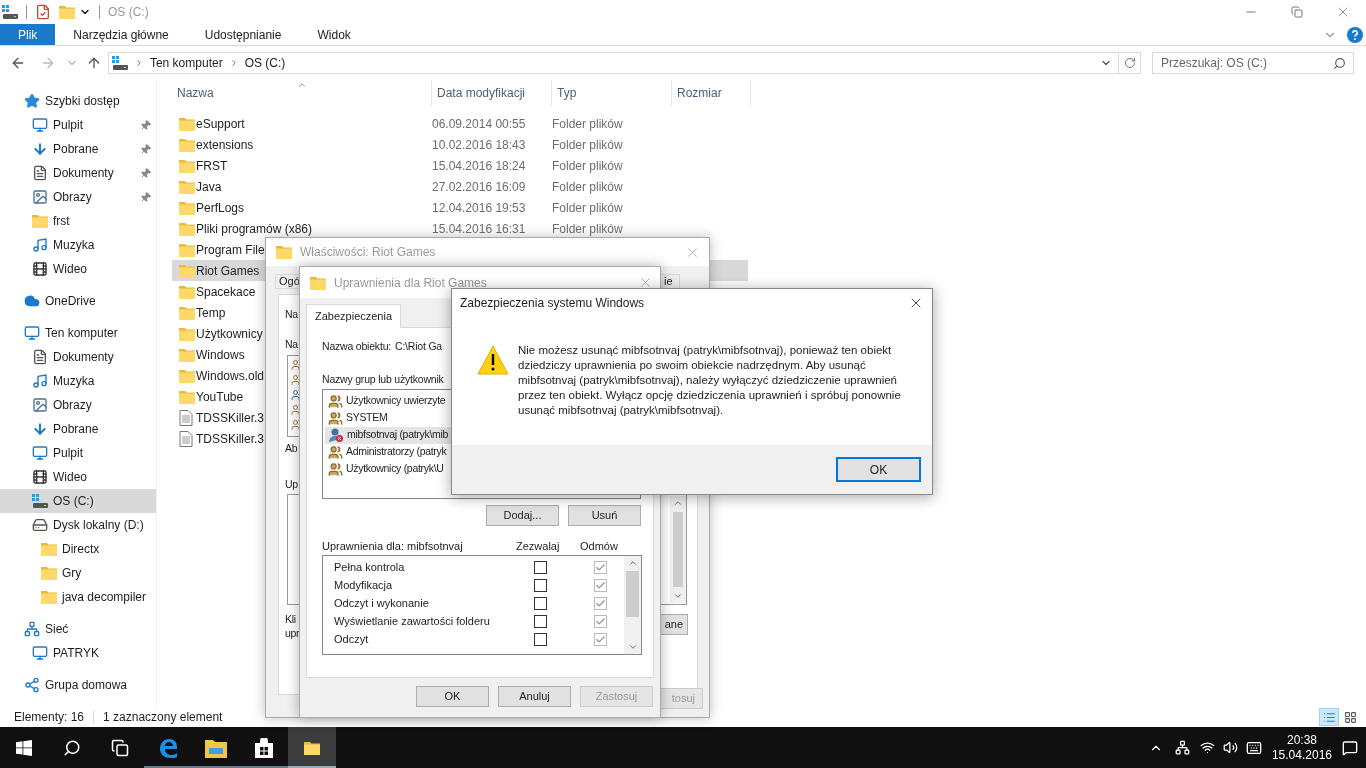 The height and width of the screenshot is (768, 1366). What do you see at coordinates (226, 292) in the screenshot?
I see `file-name: Spacekace` at bounding box center [226, 292].